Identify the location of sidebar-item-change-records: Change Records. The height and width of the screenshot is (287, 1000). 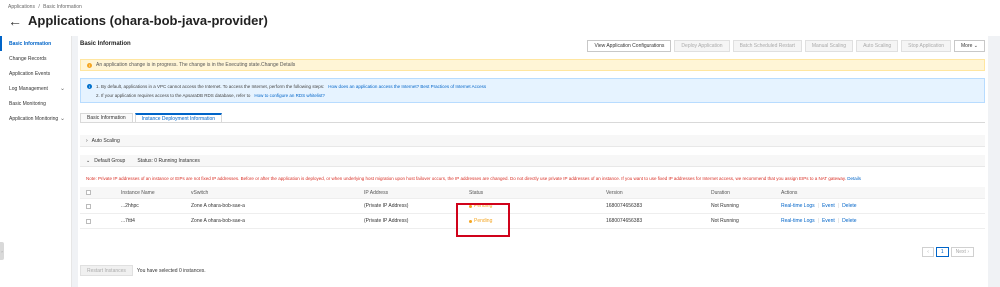
(35, 58).